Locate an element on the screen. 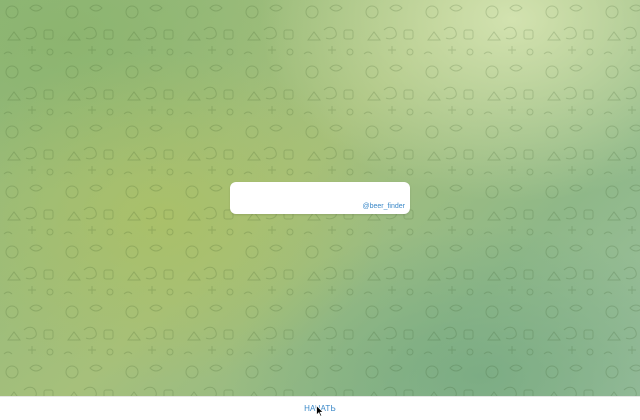  bot-username: @beer_finder is located at coordinates (383, 206).